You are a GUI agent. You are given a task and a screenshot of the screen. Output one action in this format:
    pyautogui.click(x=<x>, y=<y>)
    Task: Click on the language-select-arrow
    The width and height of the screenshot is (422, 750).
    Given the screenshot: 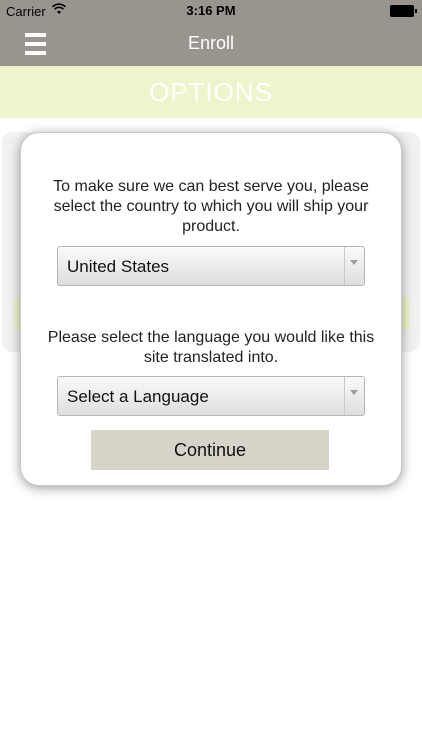 What is the action you would take?
    pyautogui.click(x=354, y=396)
    